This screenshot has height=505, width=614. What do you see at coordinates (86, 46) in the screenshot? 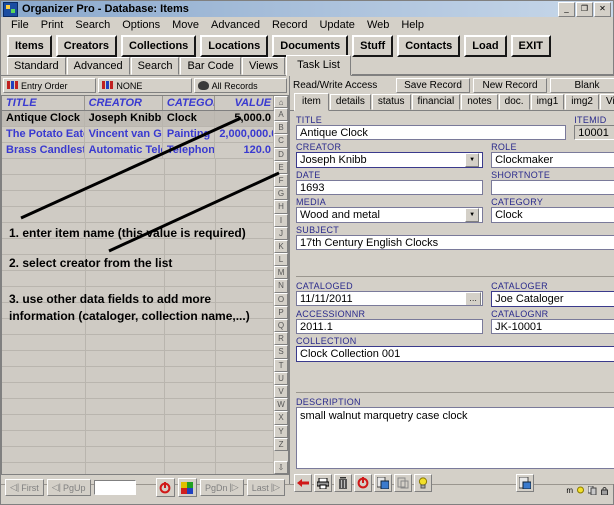
I see `toolbar-button-creators: Creators` at bounding box center [86, 46].